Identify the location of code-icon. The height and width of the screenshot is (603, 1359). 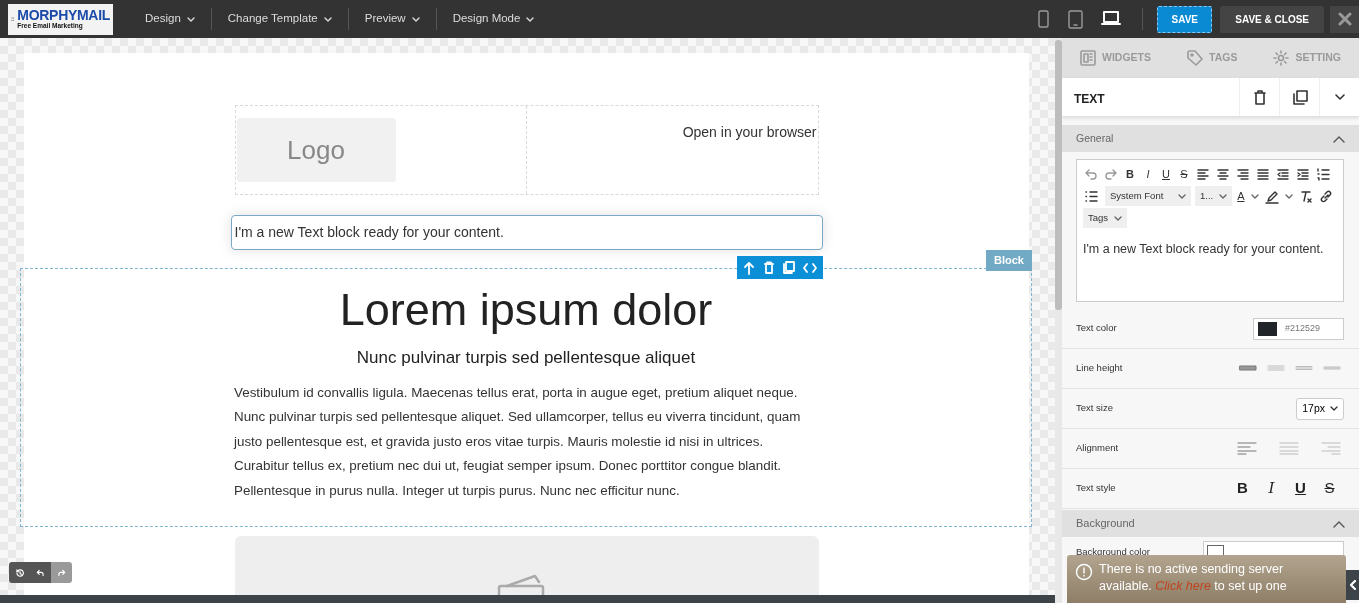
(809, 267).